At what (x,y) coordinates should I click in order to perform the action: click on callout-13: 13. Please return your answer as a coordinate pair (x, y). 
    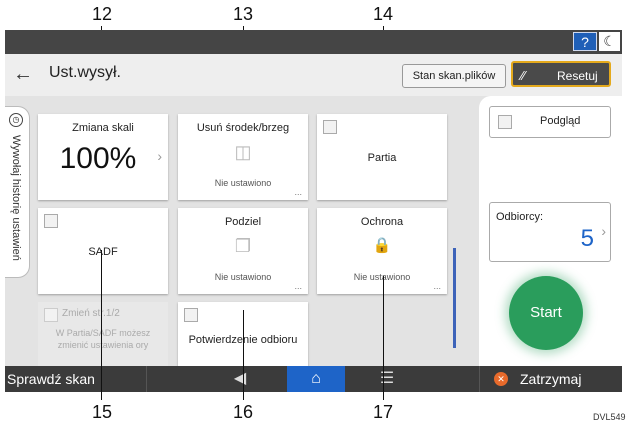
    Looking at the image, I should click on (243, 14).